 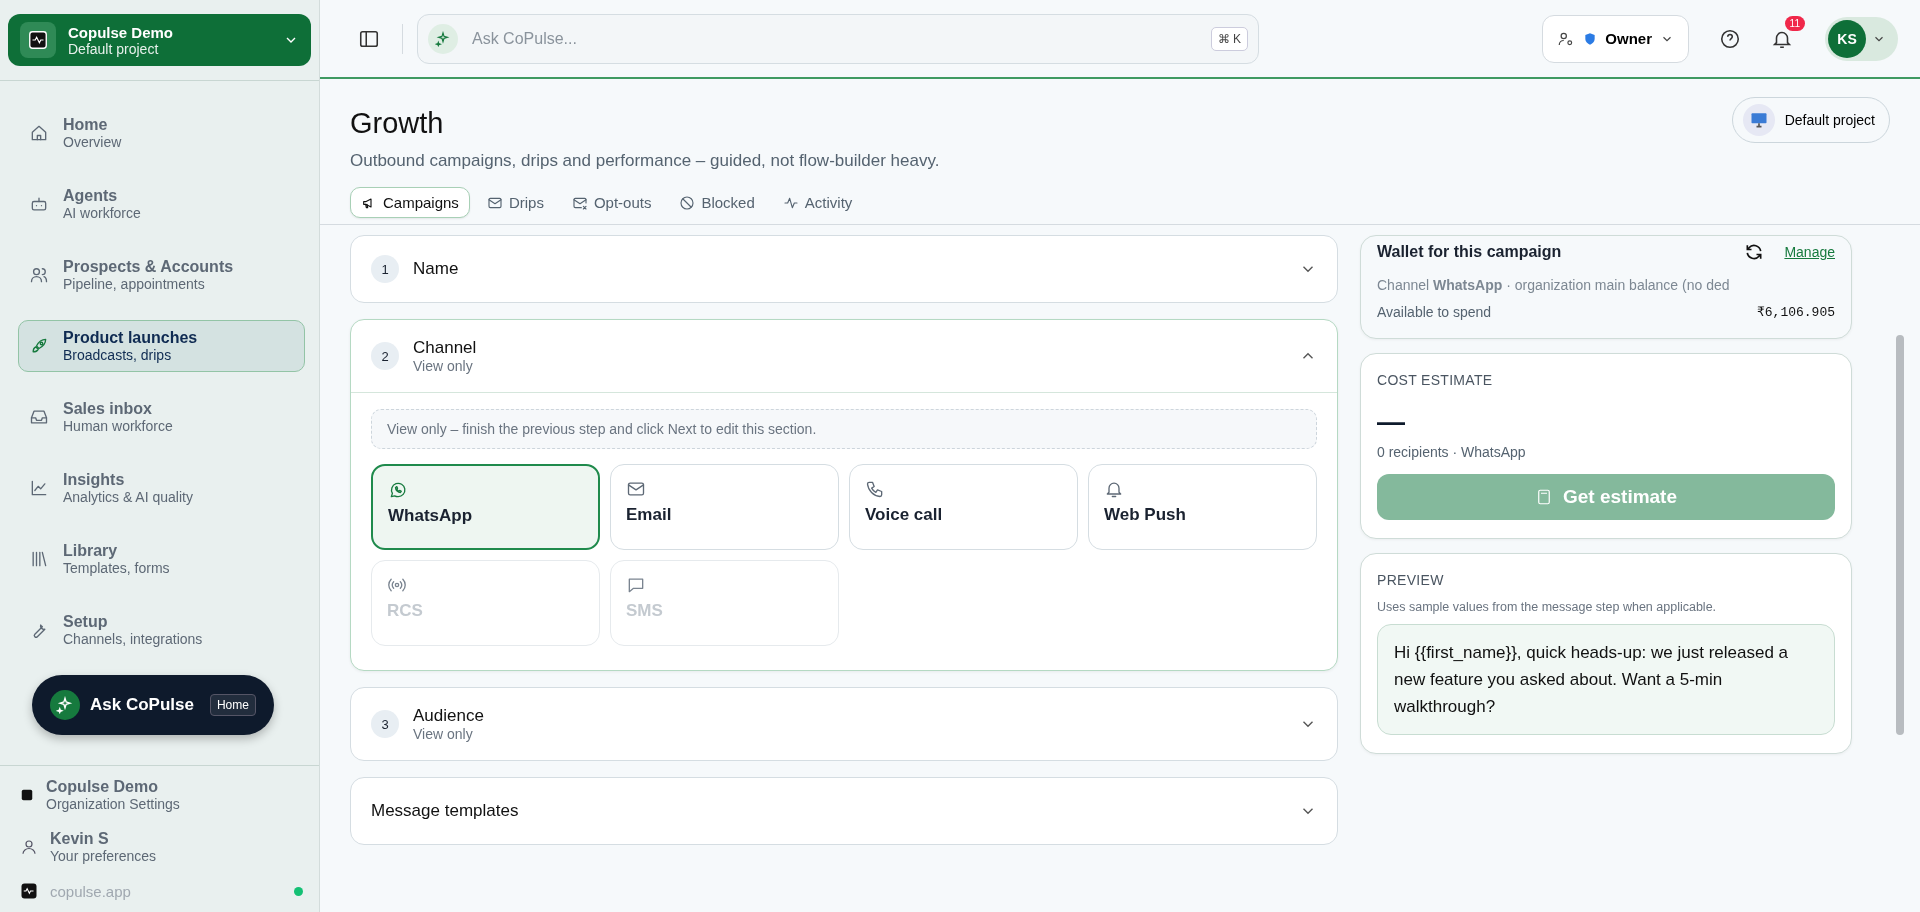 I want to click on section-heading: PREVIEW, so click(x=1411, y=579).